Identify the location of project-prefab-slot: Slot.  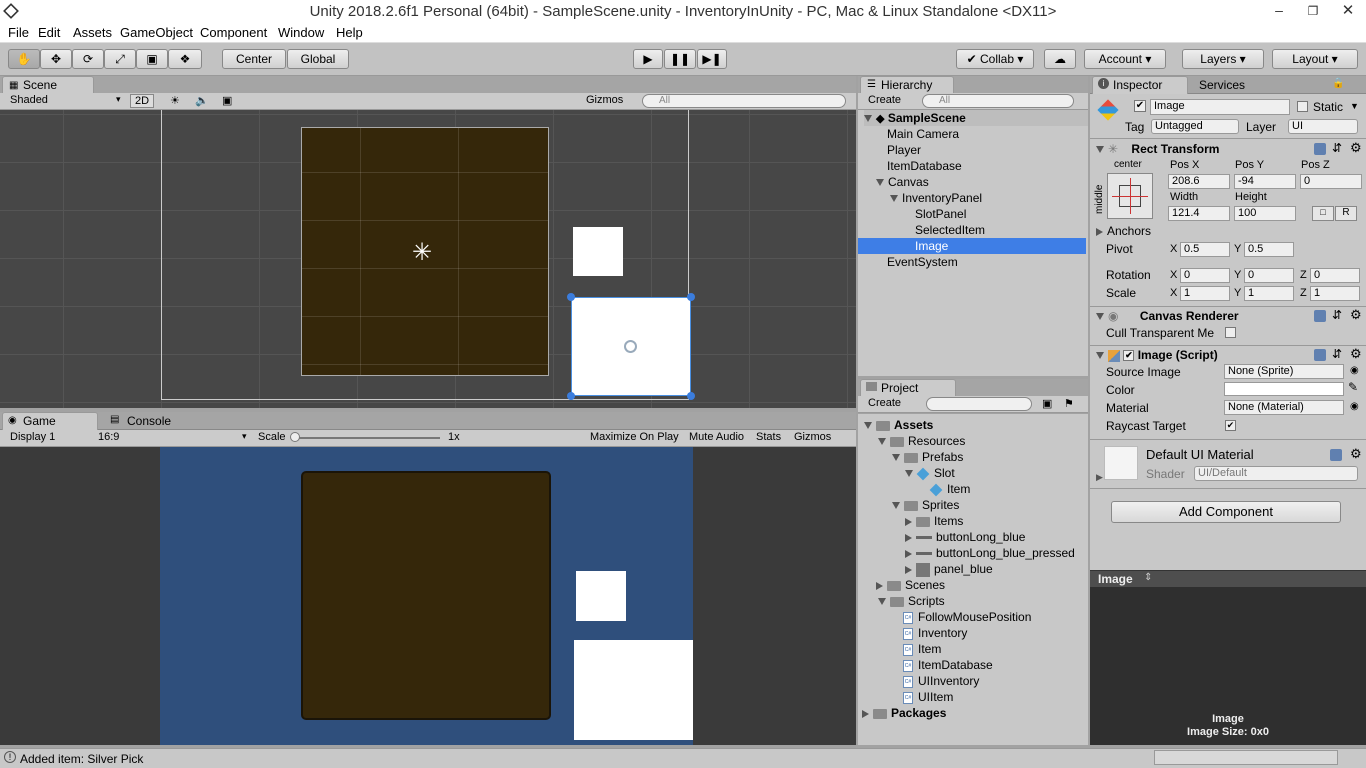
(930, 473).